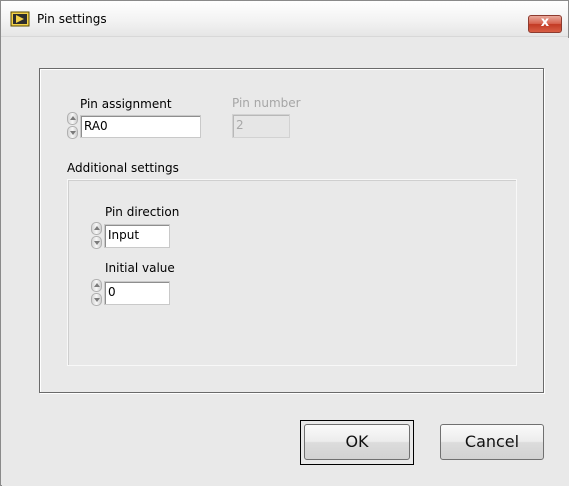 This screenshot has width=569, height=486. Describe the element at coordinates (284, 19) in the screenshot. I see `title-bar: Pin settings x` at that location.